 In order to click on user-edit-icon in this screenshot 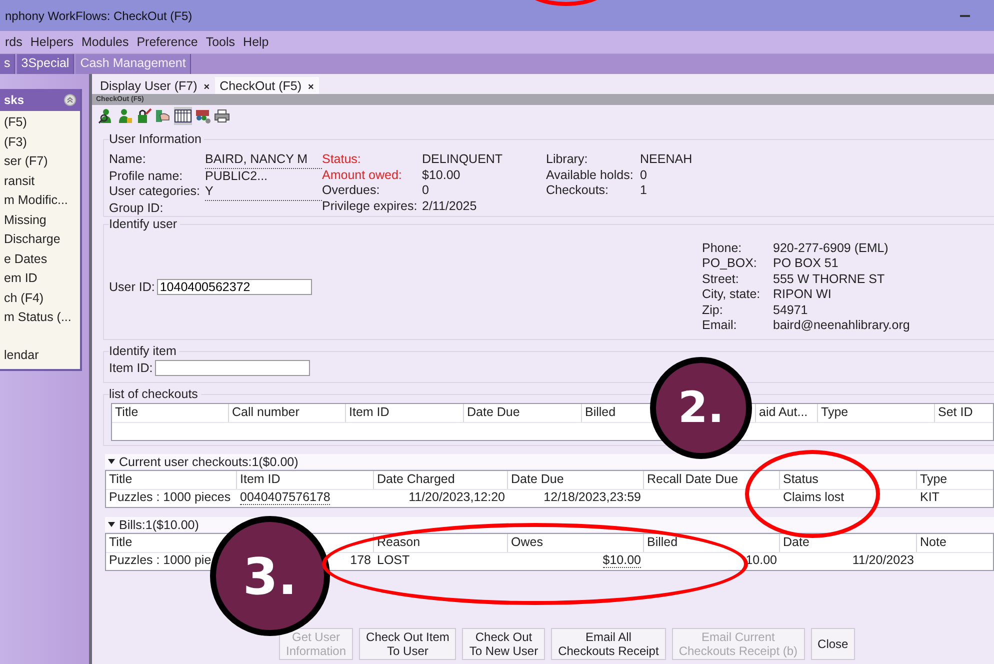, I will do `click(144, 116)`.